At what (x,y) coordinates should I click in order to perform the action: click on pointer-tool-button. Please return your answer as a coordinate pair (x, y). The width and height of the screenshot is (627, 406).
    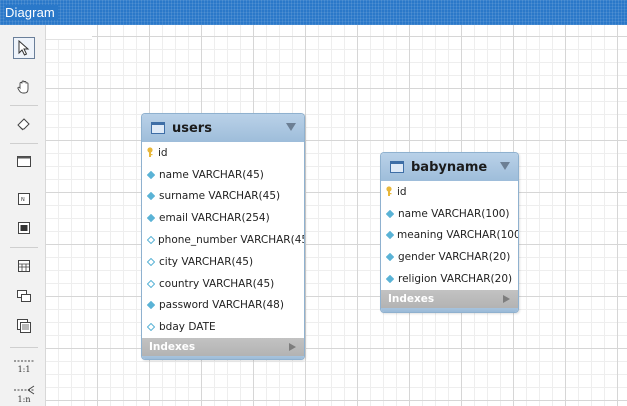
    Looking at the image, I should click on (24, 48).